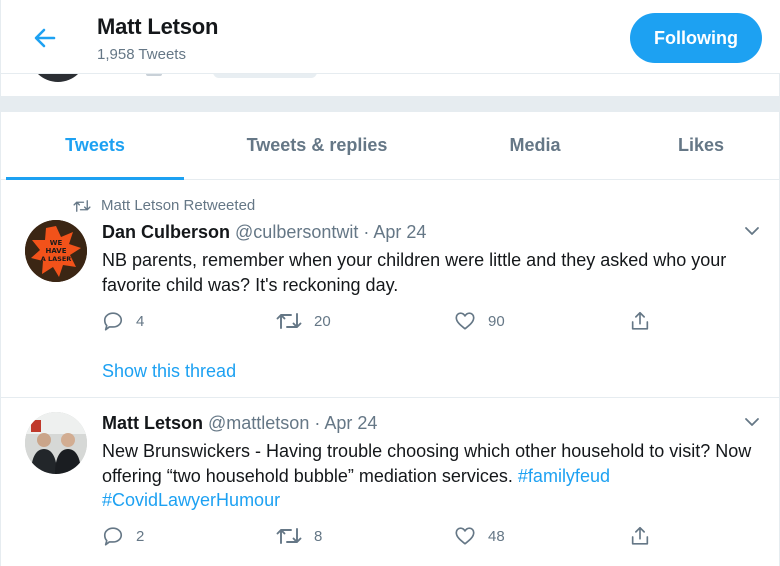 The width and height of the screenshot is (780, 566). I want to click on avatar-sticker-text: WE, so click(56, 243).